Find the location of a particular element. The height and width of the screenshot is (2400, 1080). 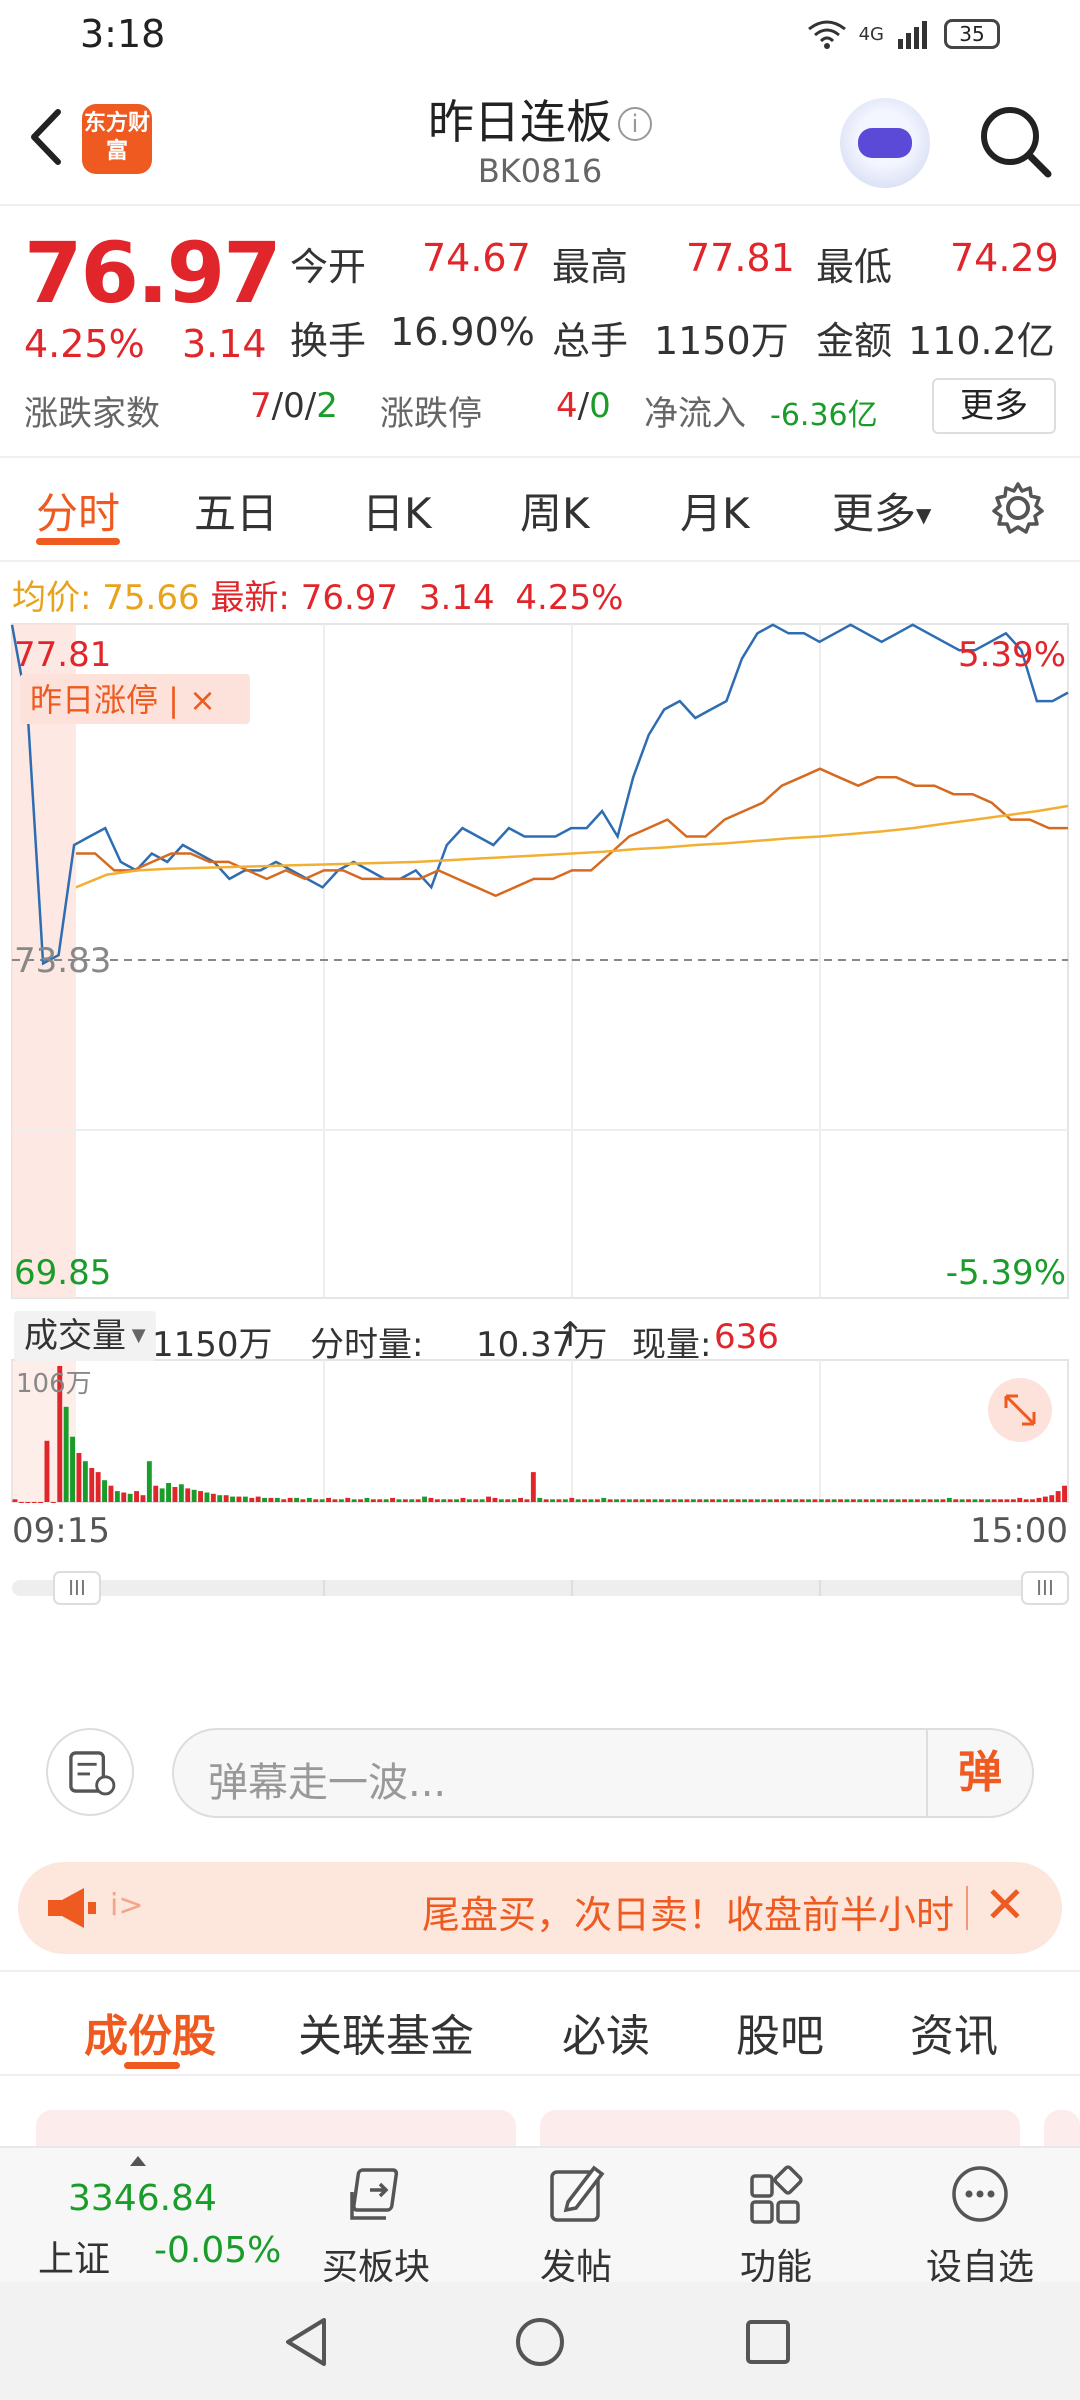

danmaku-input: 弹幕走一波... 弹 is located at coordinates (603, 1773).